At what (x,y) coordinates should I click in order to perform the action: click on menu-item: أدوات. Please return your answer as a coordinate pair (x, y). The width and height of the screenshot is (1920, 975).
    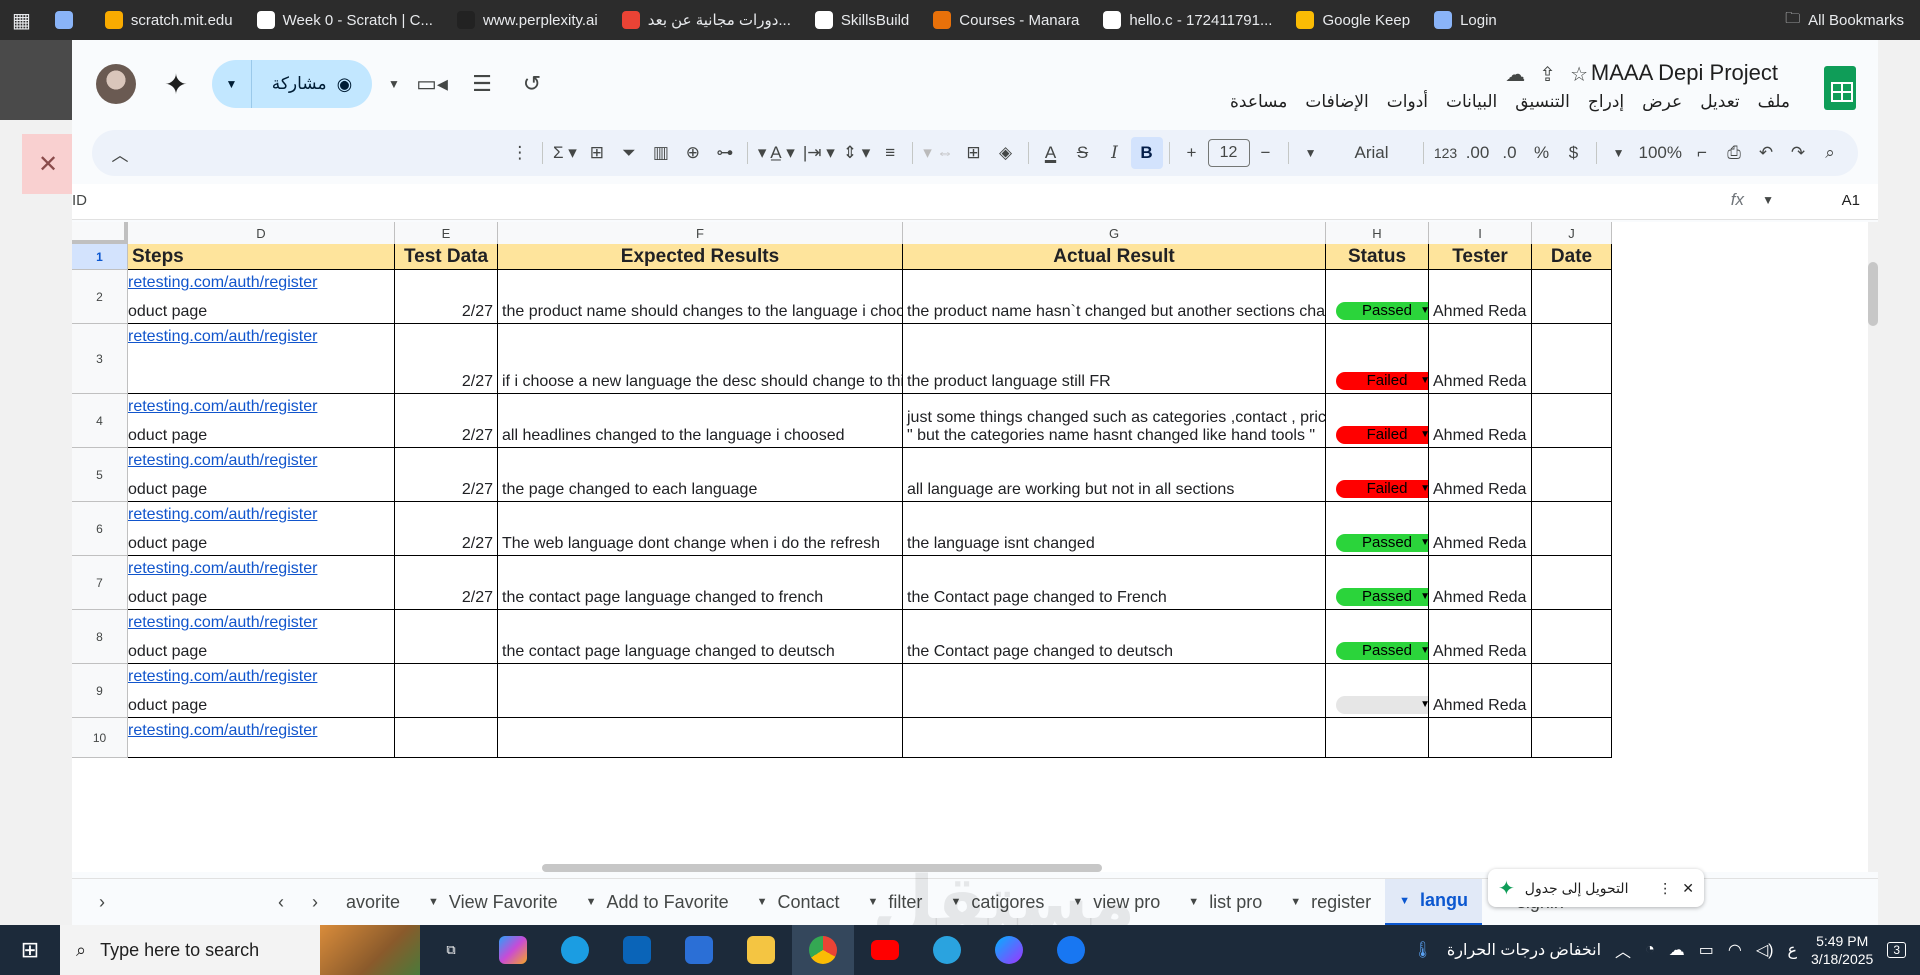
    Looking at the image, I should click on (1407, 102).